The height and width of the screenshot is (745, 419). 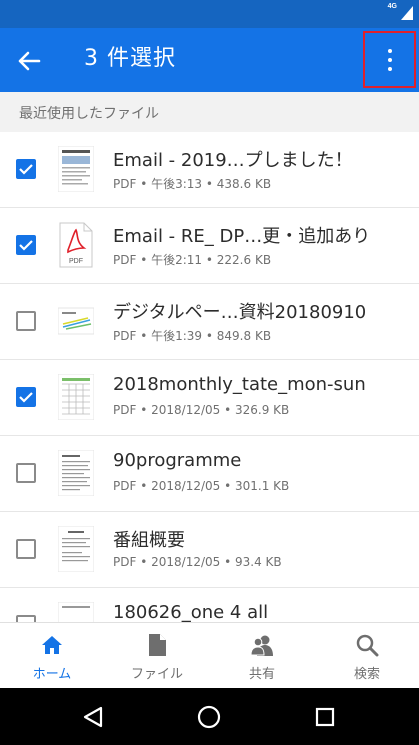 What do you see at coordinates (261, 645) in the screenshot?
I see `people-icon` at bounding box center [261, 645].